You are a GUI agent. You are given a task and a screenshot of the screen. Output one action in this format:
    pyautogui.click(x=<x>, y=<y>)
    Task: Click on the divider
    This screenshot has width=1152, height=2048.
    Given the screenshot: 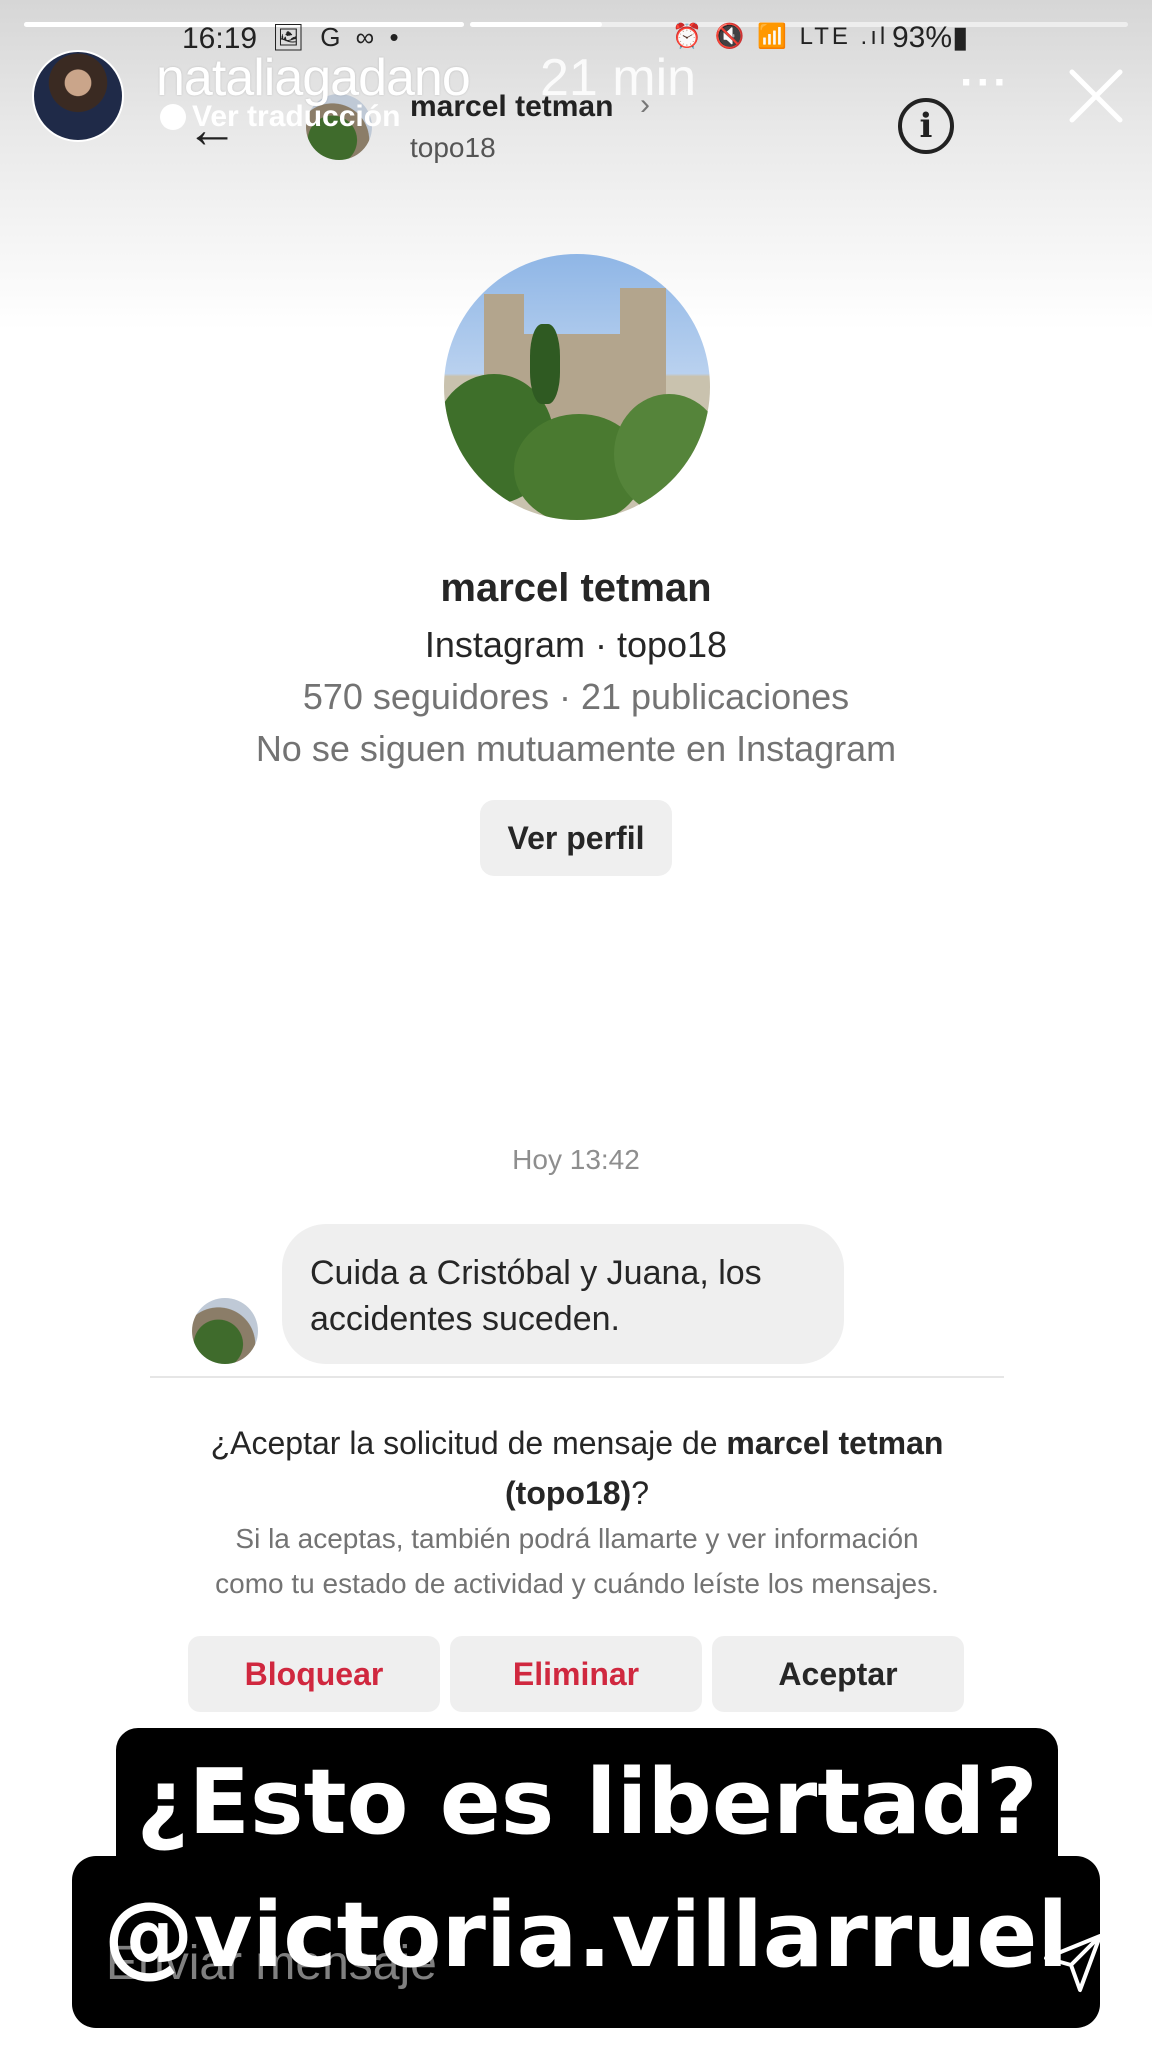 What is the action you would take?
    pyautogui.click(x=577, y=1377)
    